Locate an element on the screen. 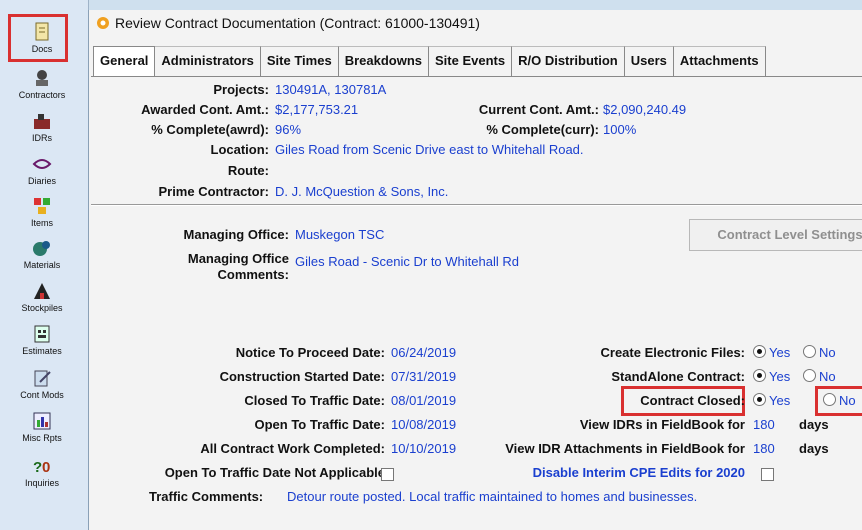  svg-text: 0 is located at coordinates (46, 467).